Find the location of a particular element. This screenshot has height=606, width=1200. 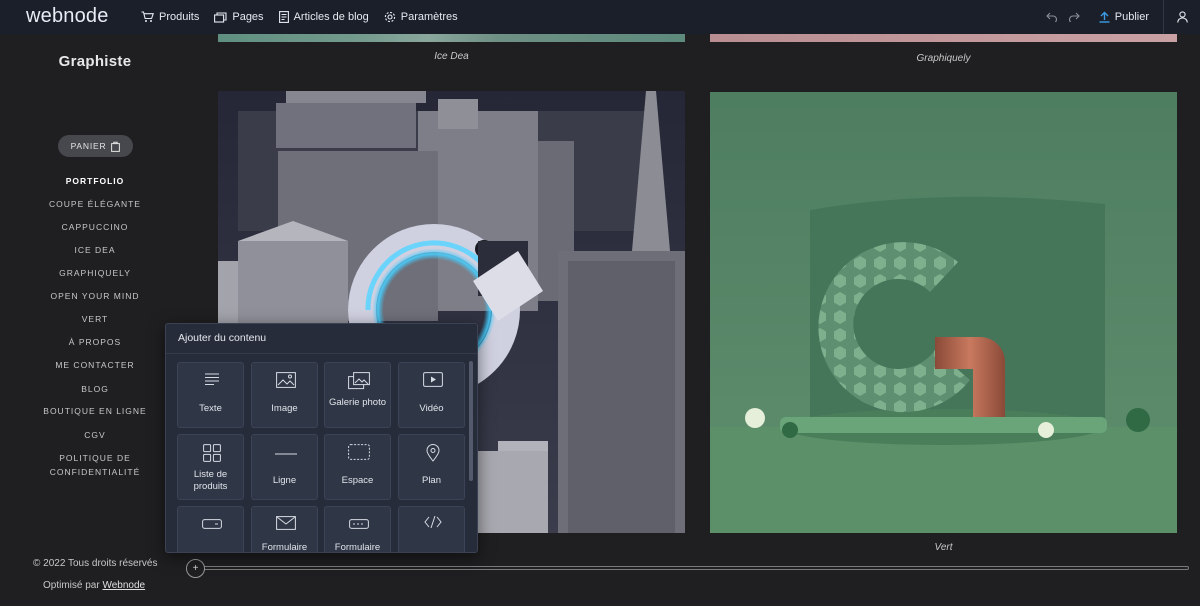

redo-icon is located at coordinates (1074, 17).